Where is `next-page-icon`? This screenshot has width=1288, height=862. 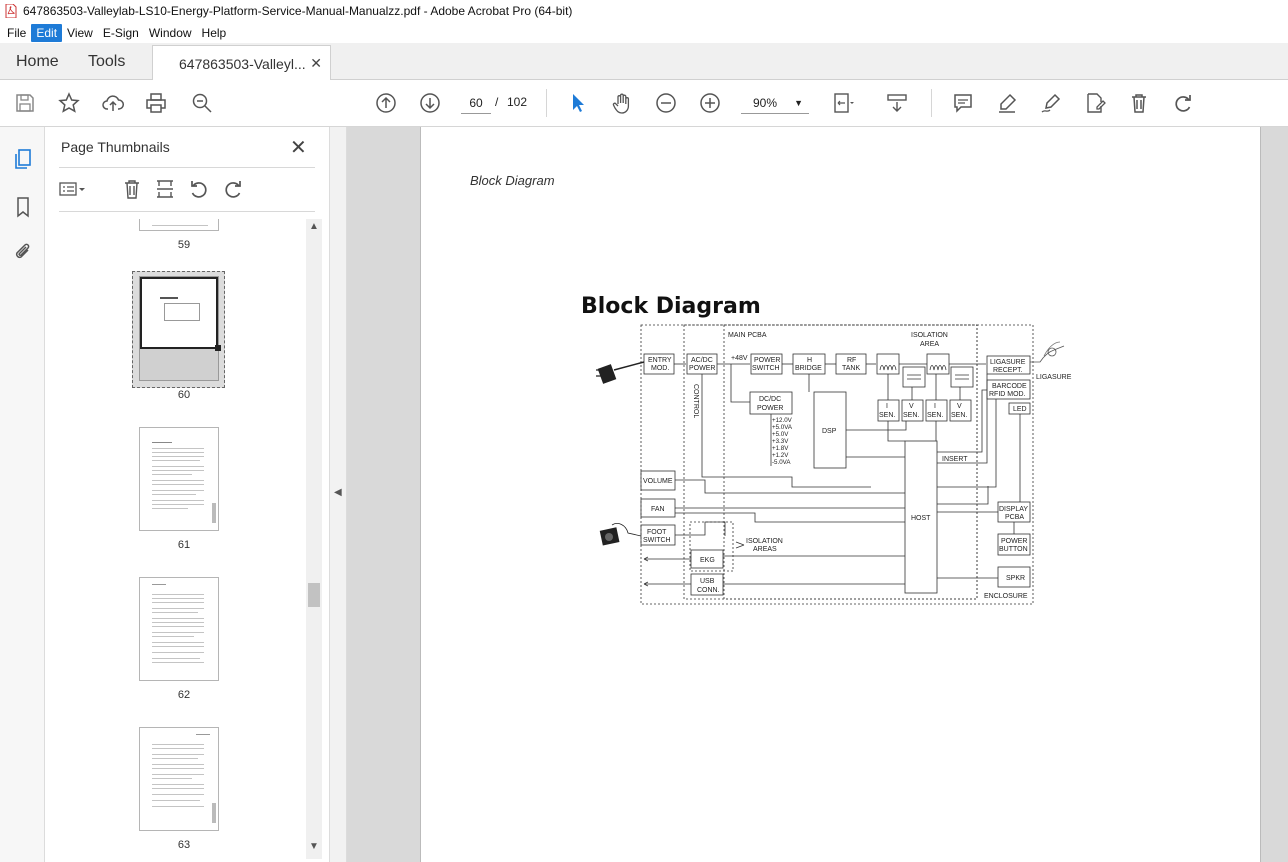 next-page-icon is located at coordinates (430, 103).